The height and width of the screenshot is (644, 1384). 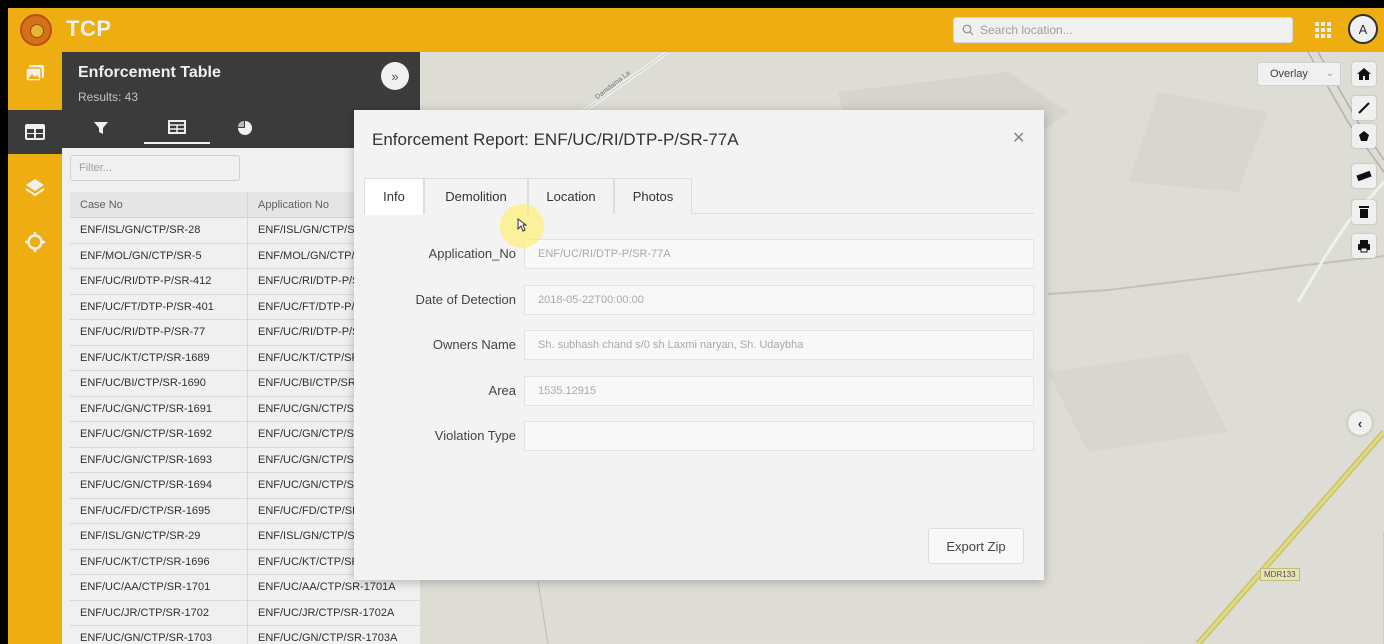 I want to click on overlay-select: Overlay ⌄, so click(x=1299, y=74).